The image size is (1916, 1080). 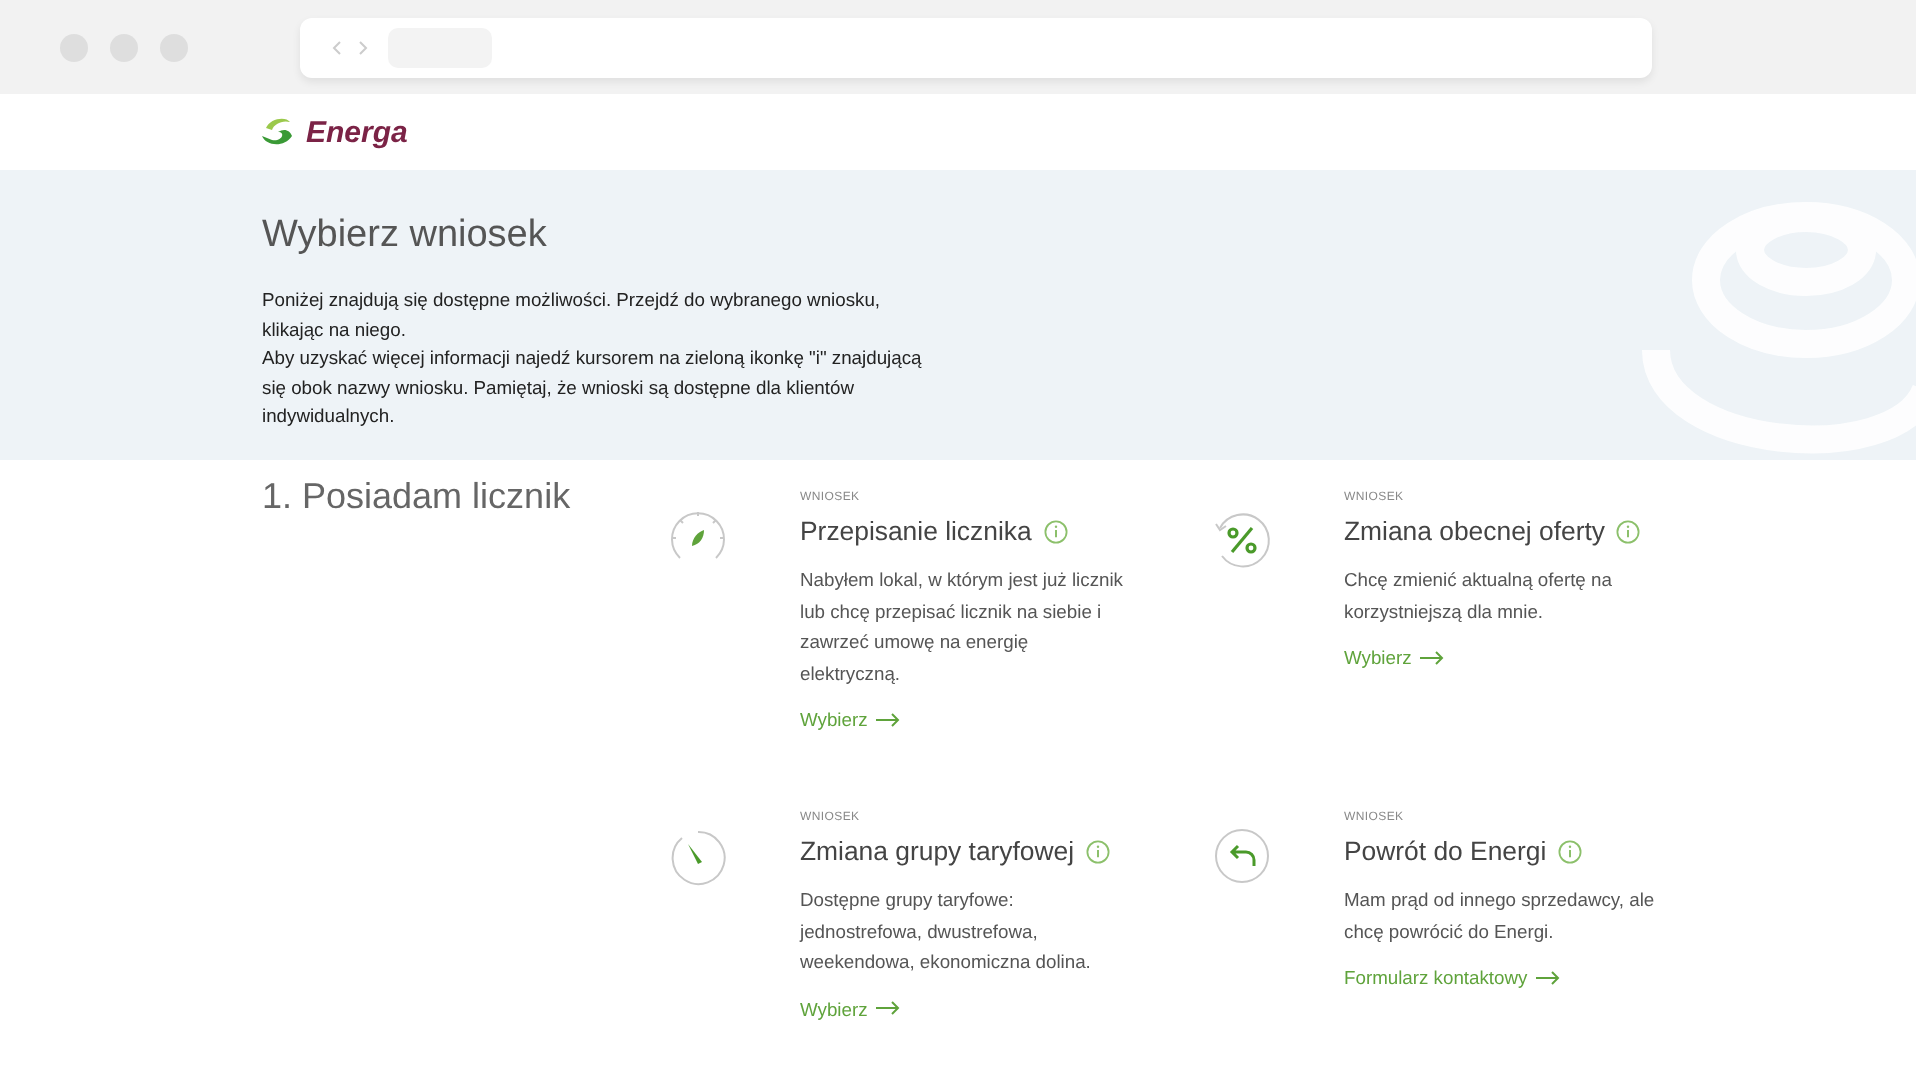 I want to click on card-description: Chcę zmienić aktualną ofertę na korzystniejszą dla mnie., so click(x=1479, y=596).